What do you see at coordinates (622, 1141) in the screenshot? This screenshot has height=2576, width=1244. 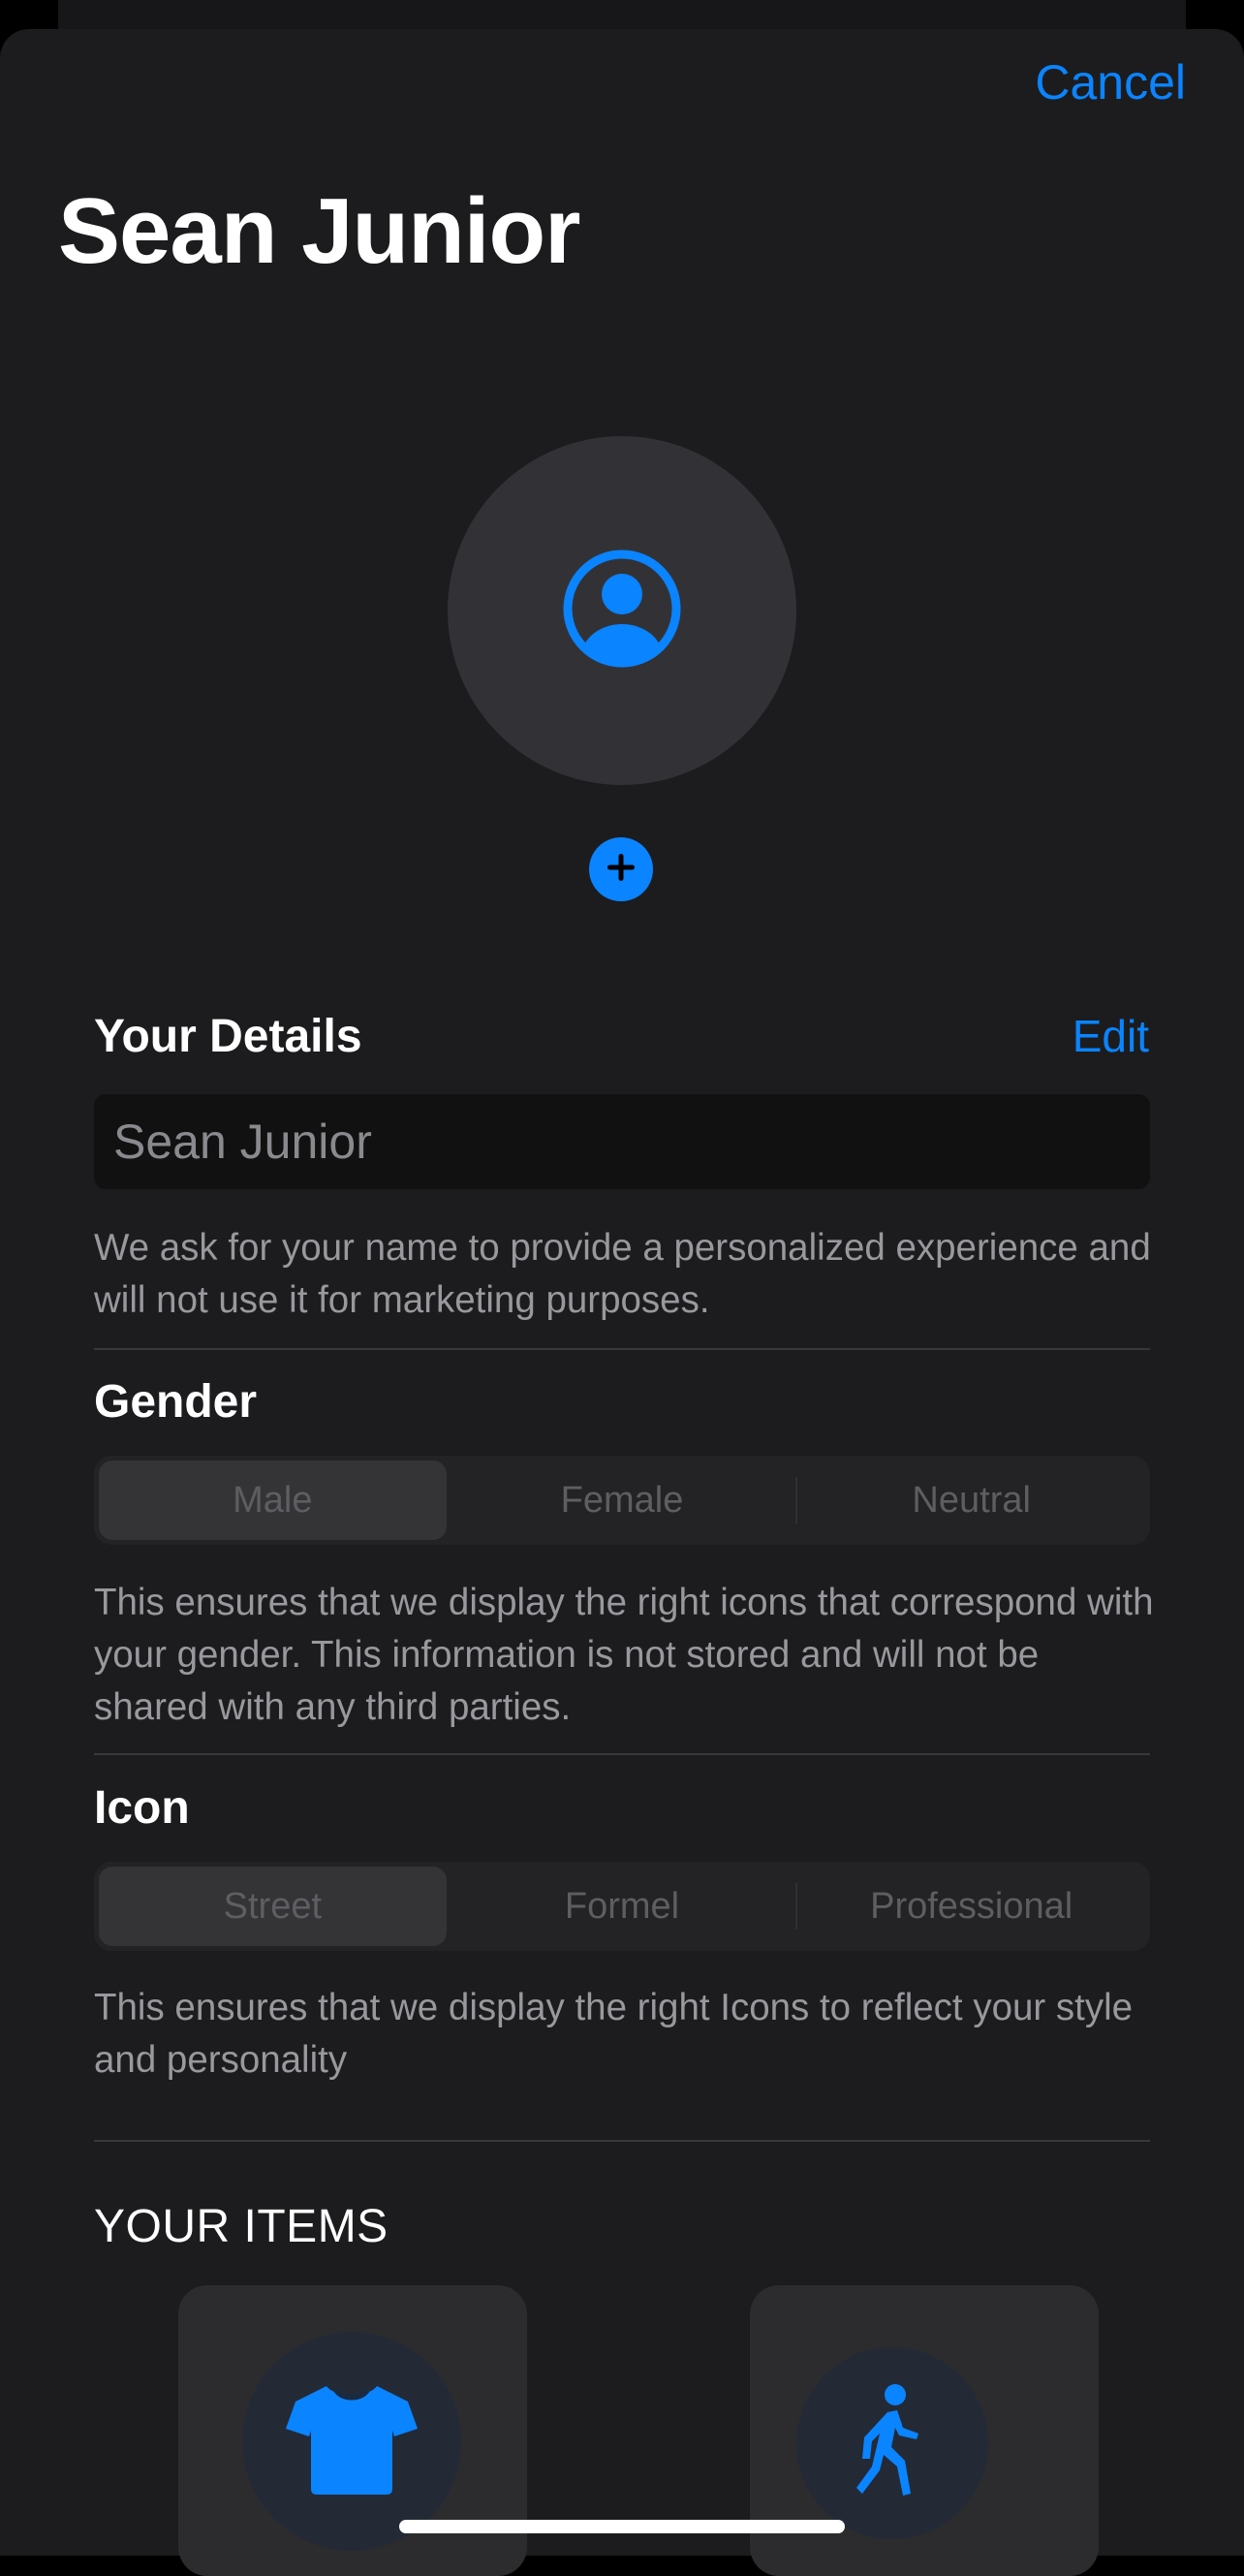 I see `name-field: Sean Junior` at bounding box center [622, 1141].